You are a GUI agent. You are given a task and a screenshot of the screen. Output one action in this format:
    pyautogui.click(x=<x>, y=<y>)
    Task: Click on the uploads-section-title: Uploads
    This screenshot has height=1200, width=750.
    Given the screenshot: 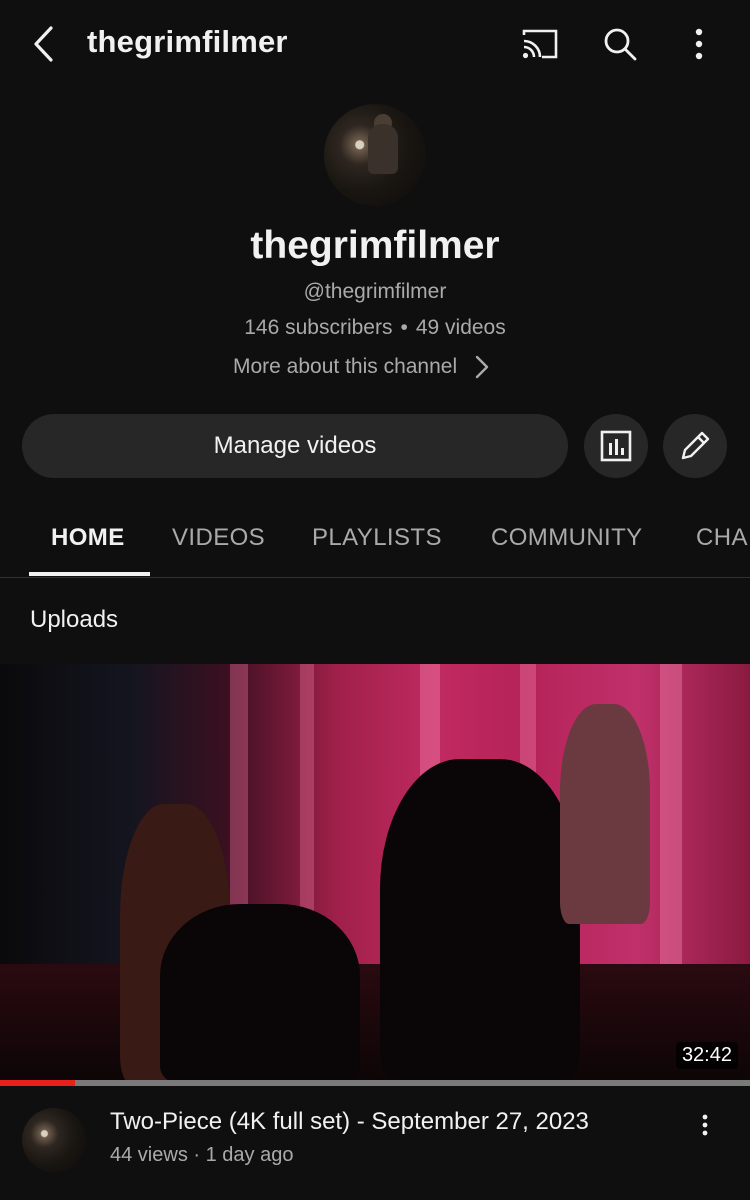 What is the action you would take?
    pyautogui.click(x=74, y=619)
    